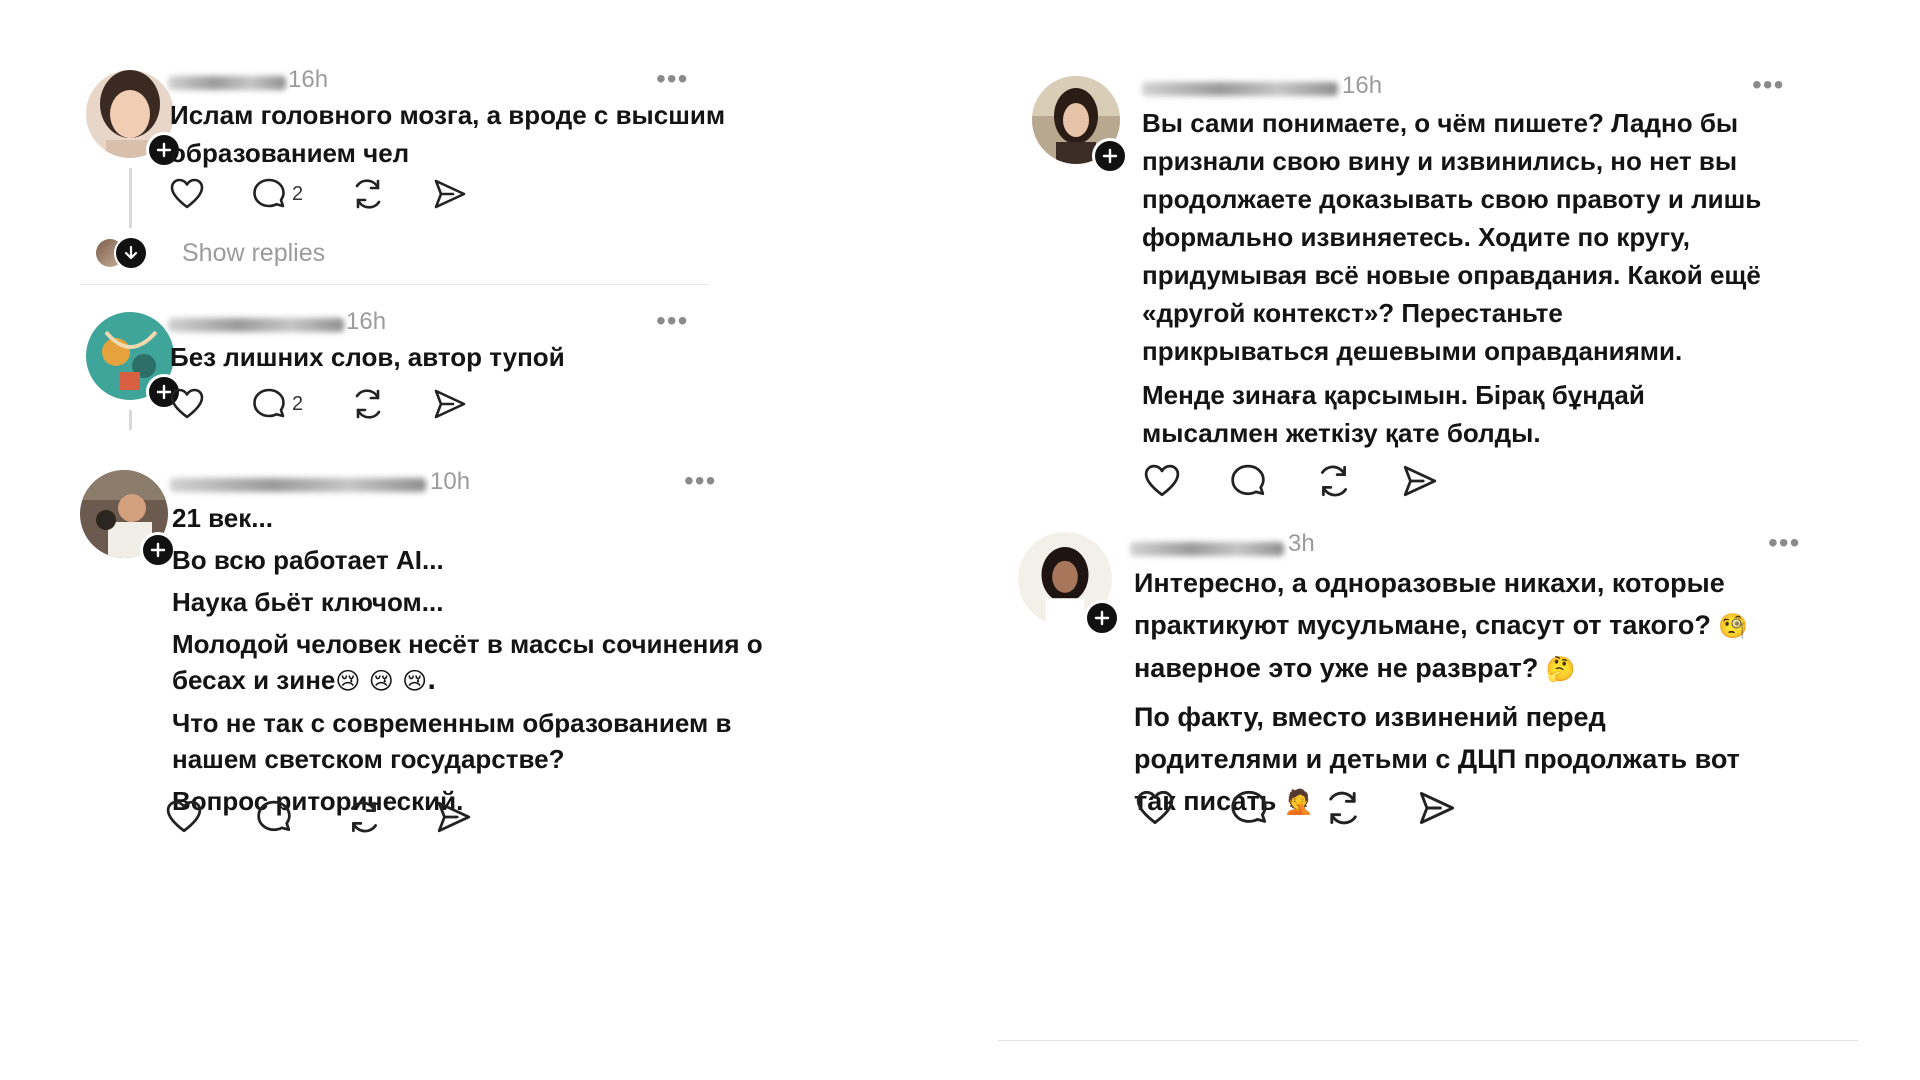 This screenshot has width=1920, height=1080. I want to click on post-line: бесах и зине😢 😢 😢., so click(467, 680).